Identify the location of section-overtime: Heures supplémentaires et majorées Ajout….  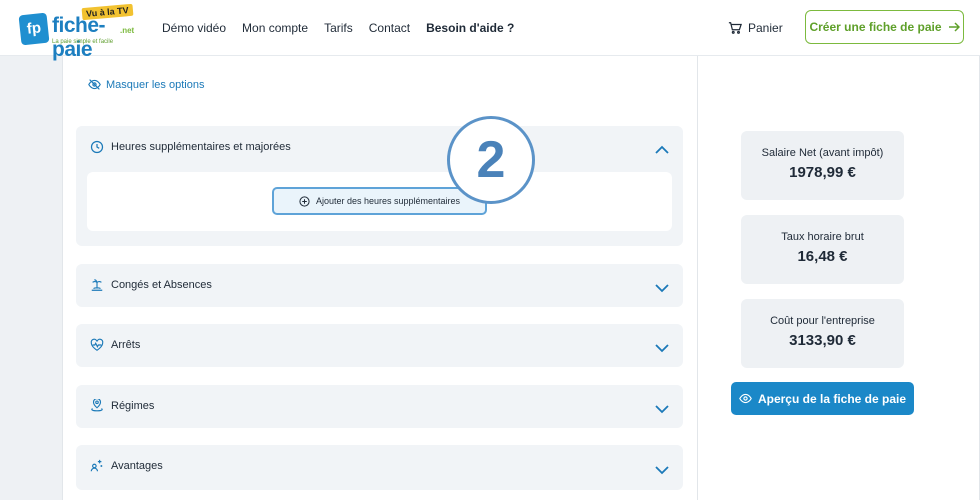
(379, 186).